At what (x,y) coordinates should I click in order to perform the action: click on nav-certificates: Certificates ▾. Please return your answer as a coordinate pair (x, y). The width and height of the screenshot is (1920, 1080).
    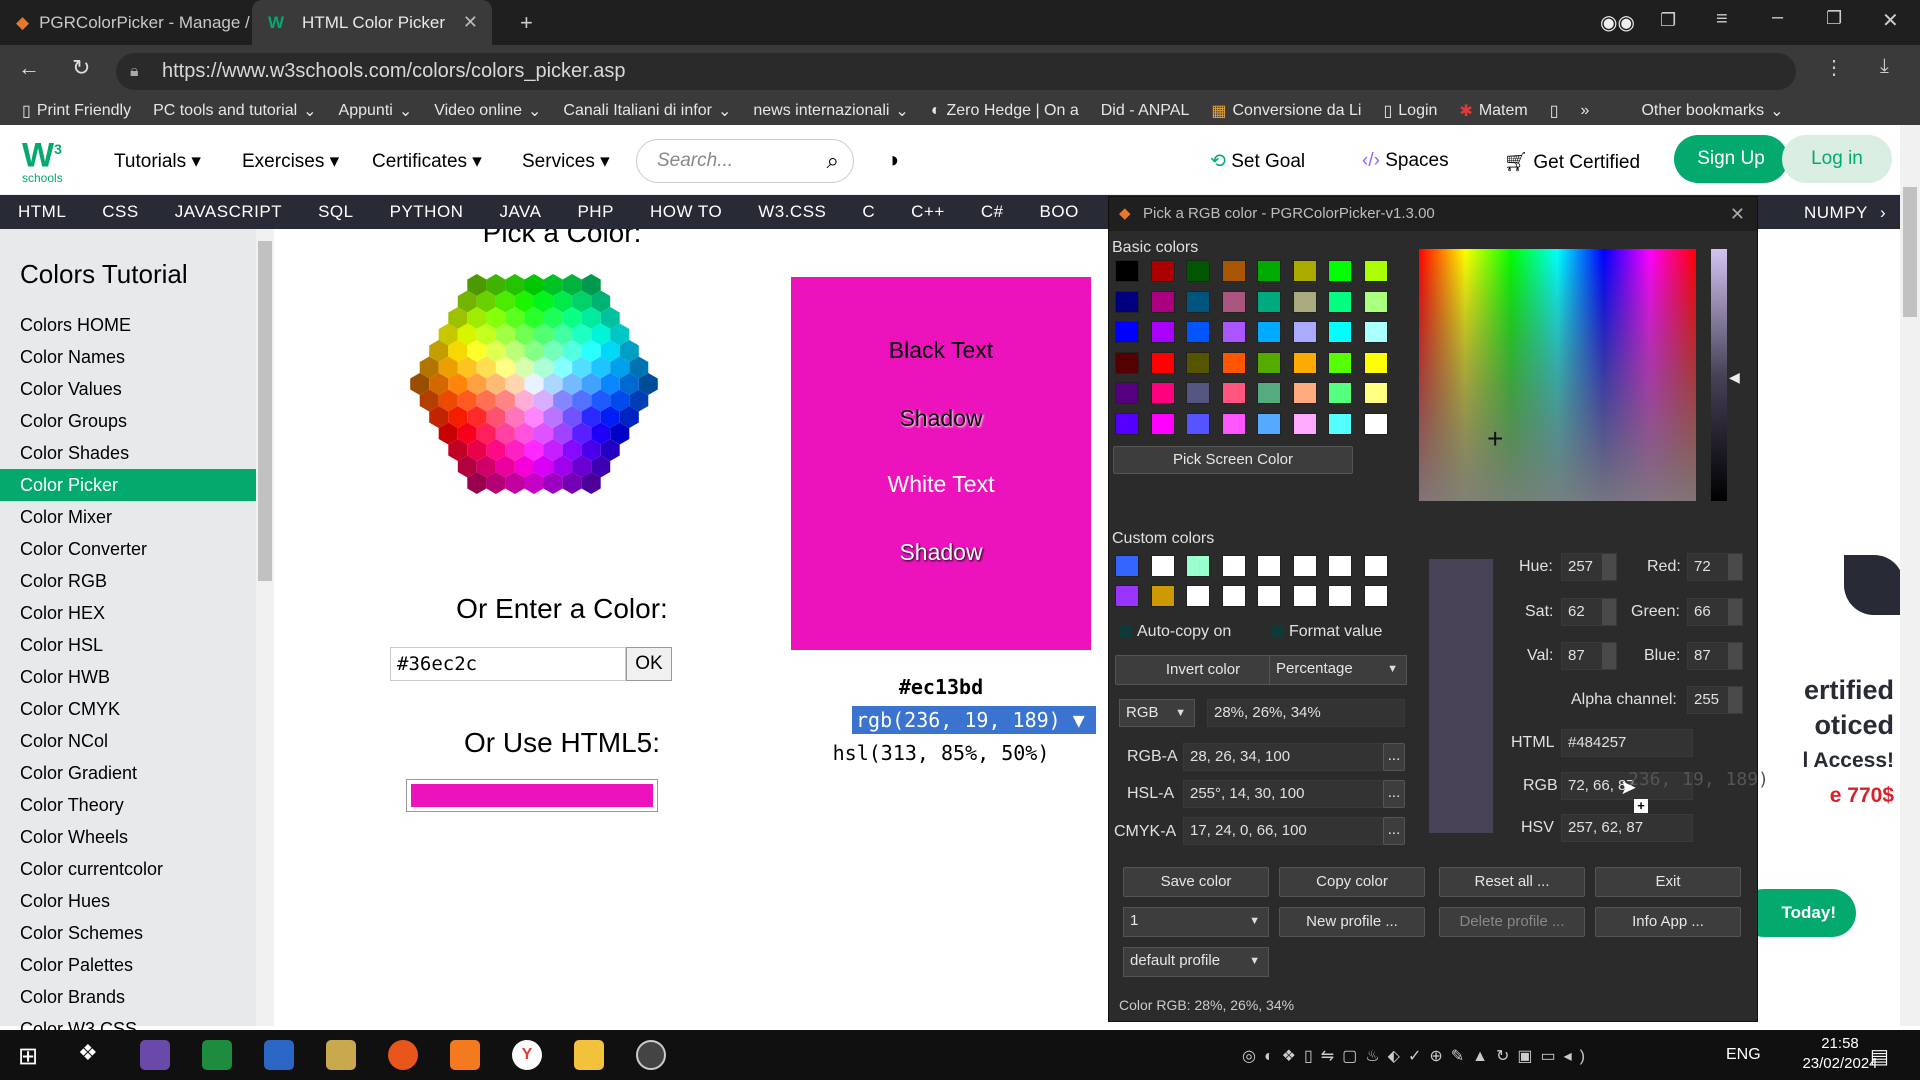
    Looking at the image, I should click on (427, 161).